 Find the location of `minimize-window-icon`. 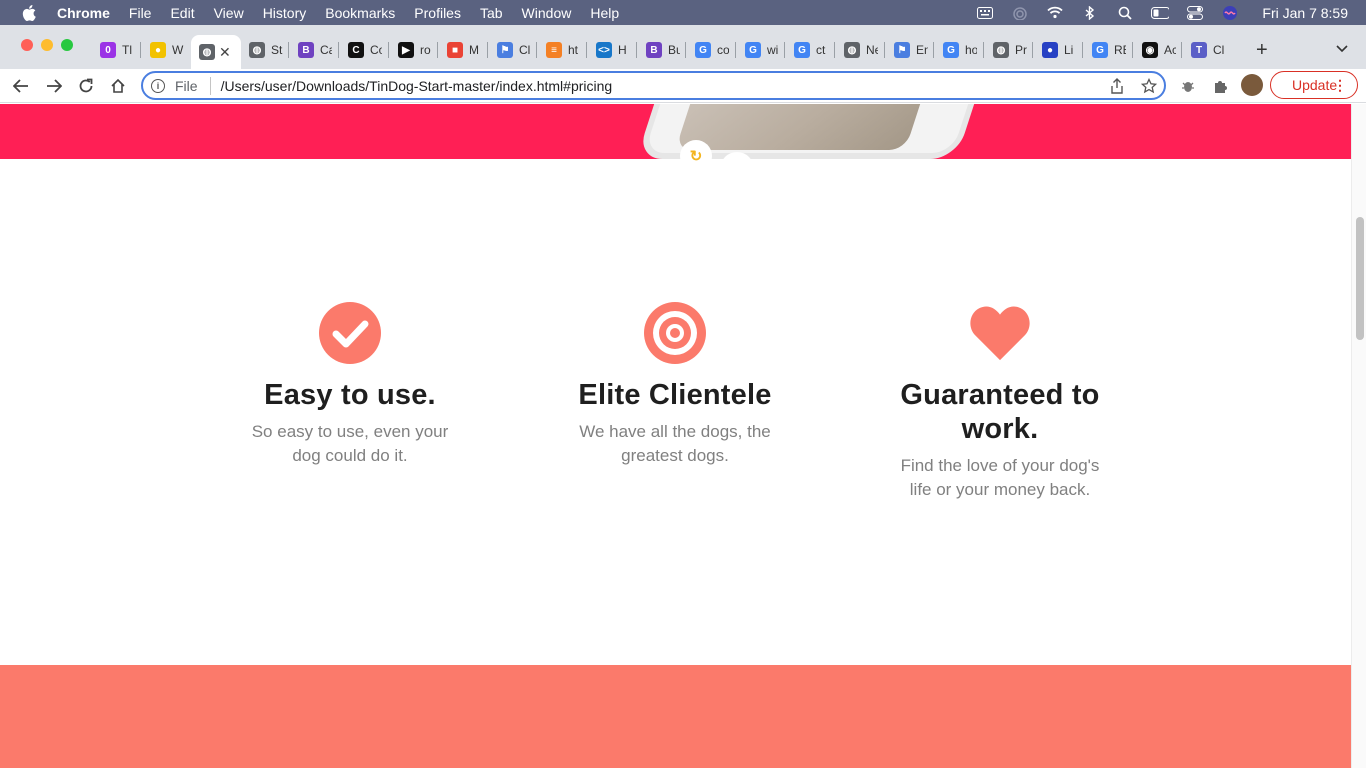

minimize-window-icon is located at coordinates (47, 45).